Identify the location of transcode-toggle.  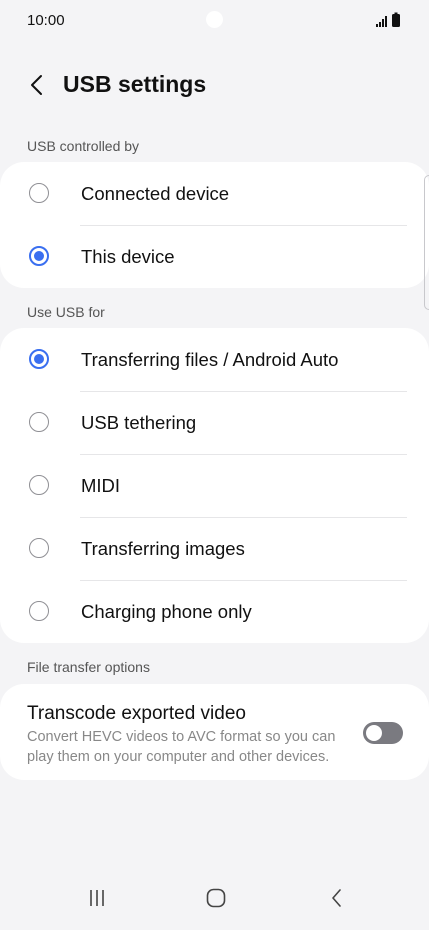
(383, 733).